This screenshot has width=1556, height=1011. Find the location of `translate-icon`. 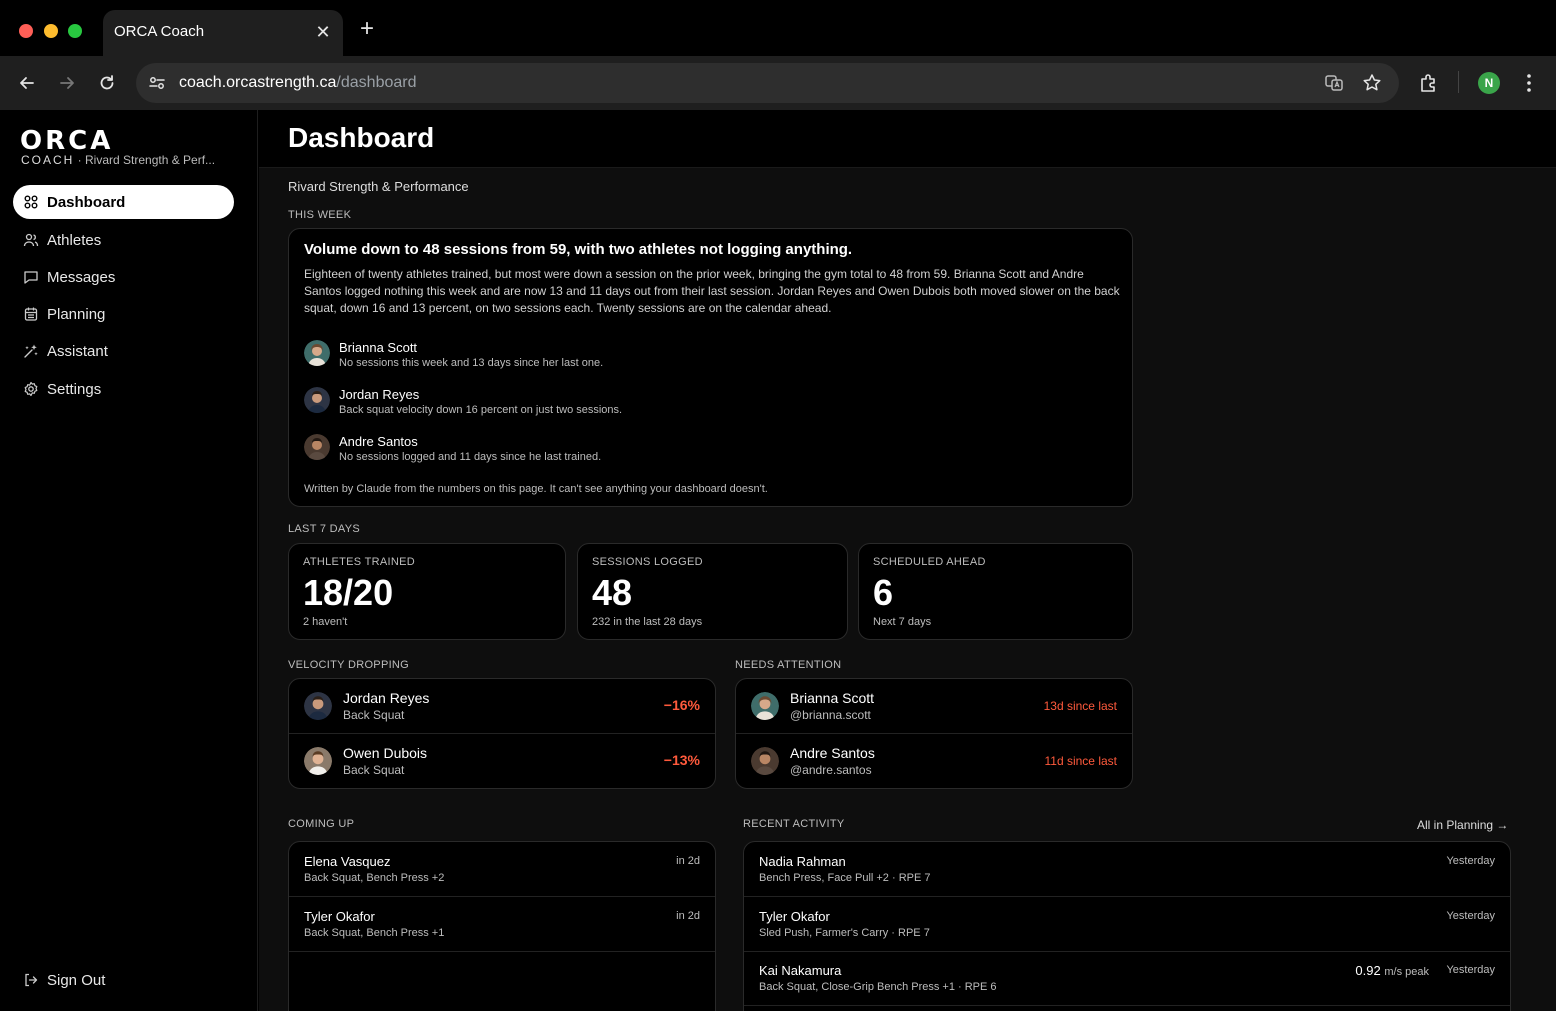

translate-icon is located at coordinates (1334, 83).